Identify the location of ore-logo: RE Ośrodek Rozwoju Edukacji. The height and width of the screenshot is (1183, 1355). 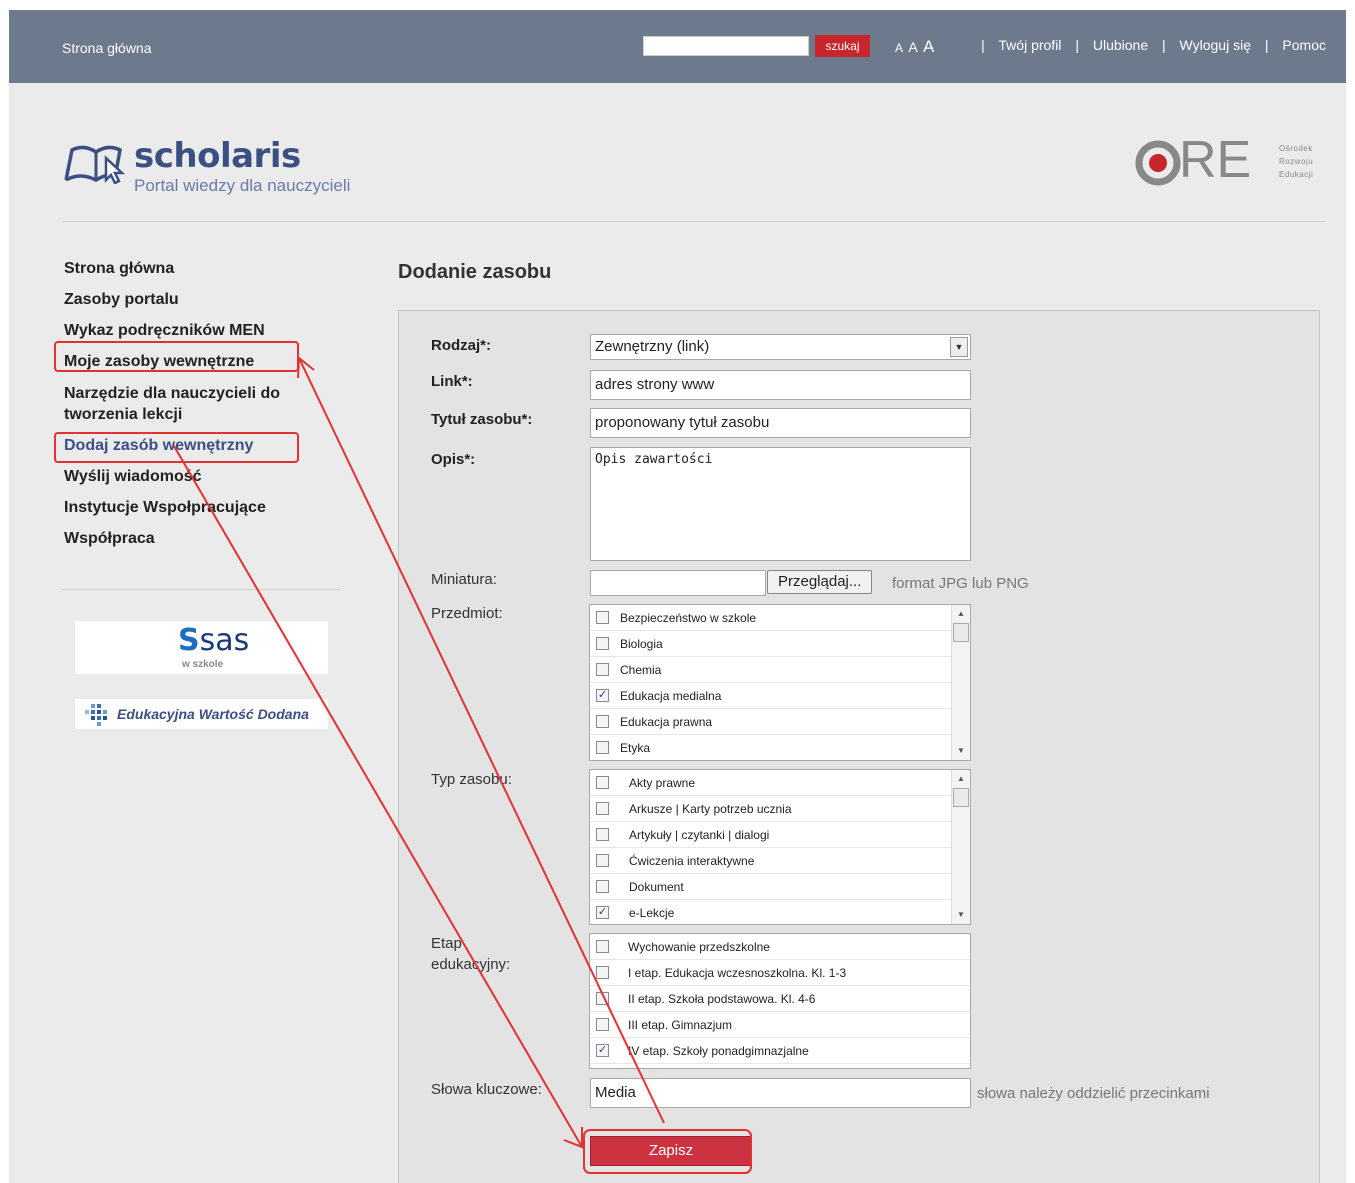
(1235, 162).